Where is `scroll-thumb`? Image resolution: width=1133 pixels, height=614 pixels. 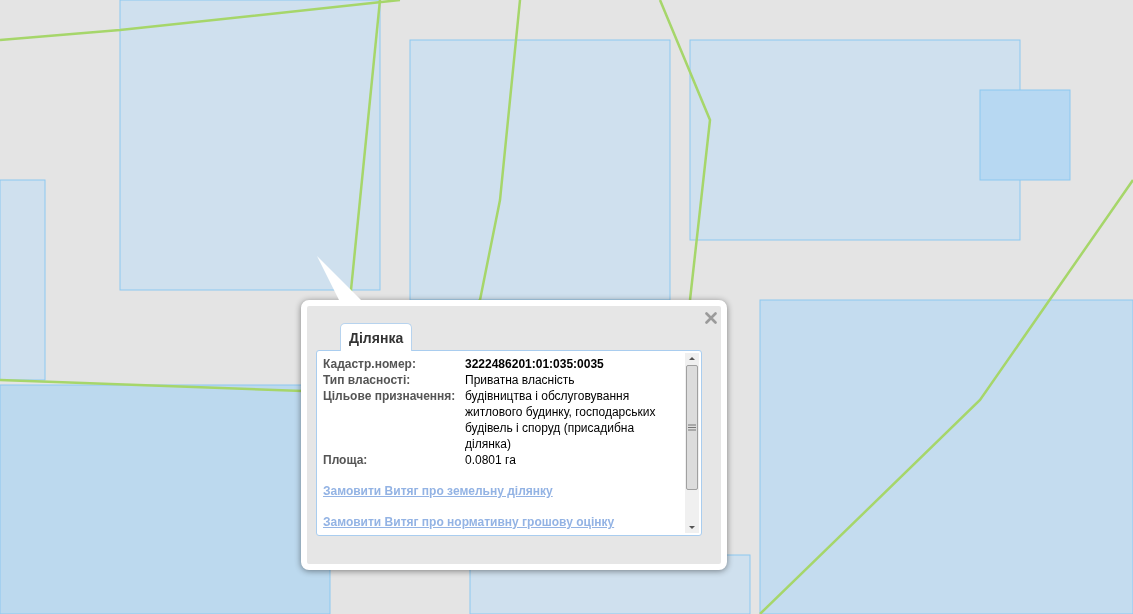
scroll-thumb is located at coordinates (692, 427).